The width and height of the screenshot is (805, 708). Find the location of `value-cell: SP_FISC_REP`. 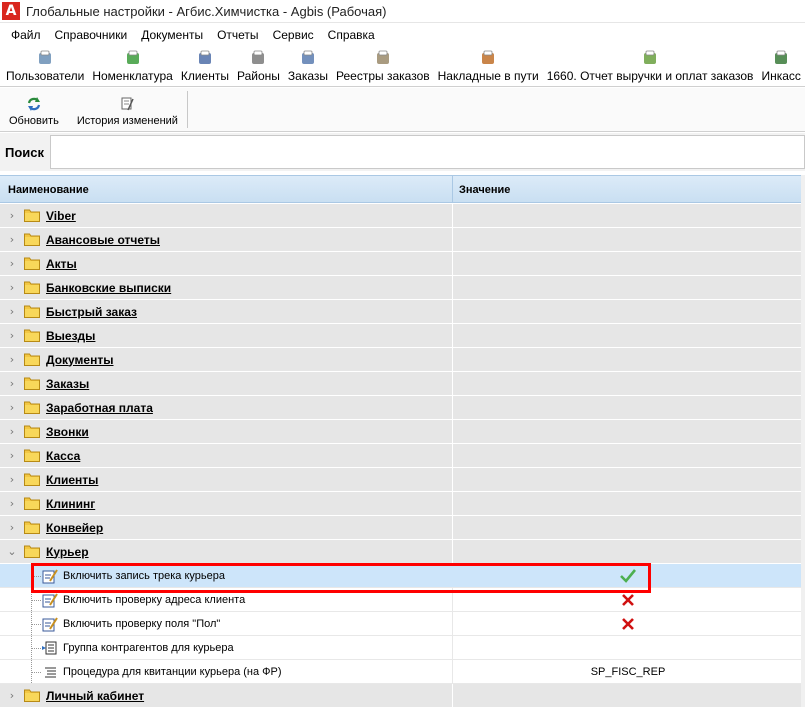

value-cell: SP_FISC_REP is located at coordinates (628, 671).